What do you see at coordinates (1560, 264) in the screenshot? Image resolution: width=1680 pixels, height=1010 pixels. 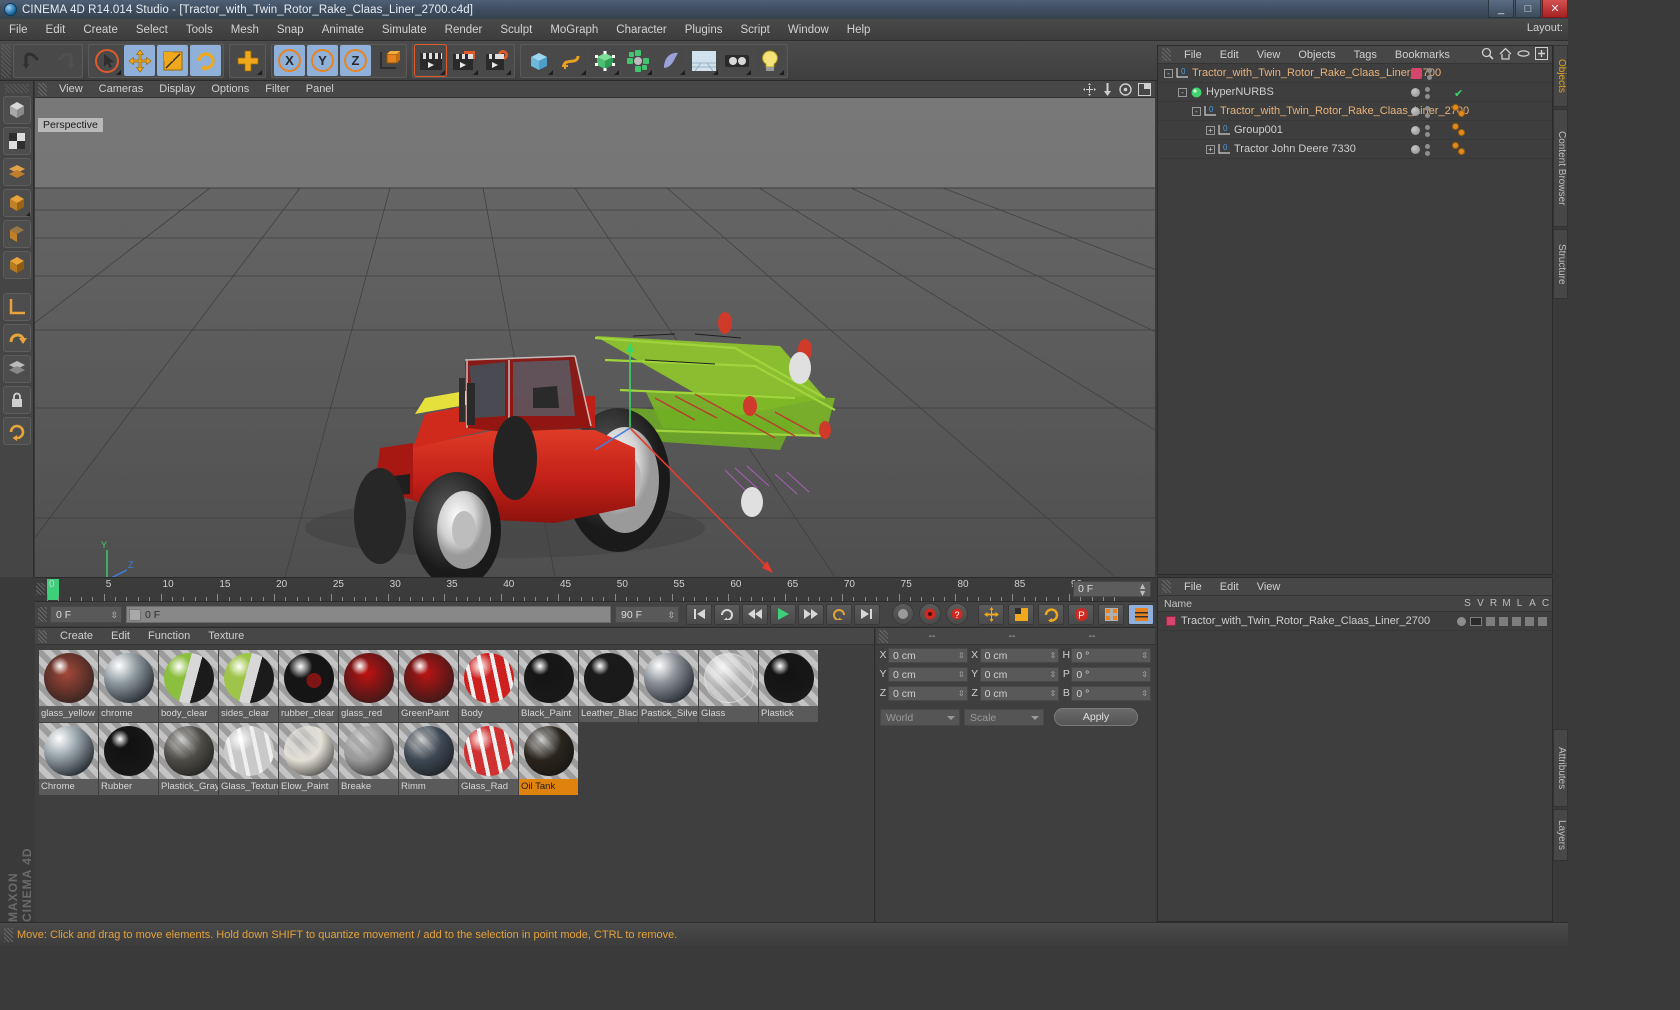 I see `tab-structure: Structure` at bounding box center [1560, 264].